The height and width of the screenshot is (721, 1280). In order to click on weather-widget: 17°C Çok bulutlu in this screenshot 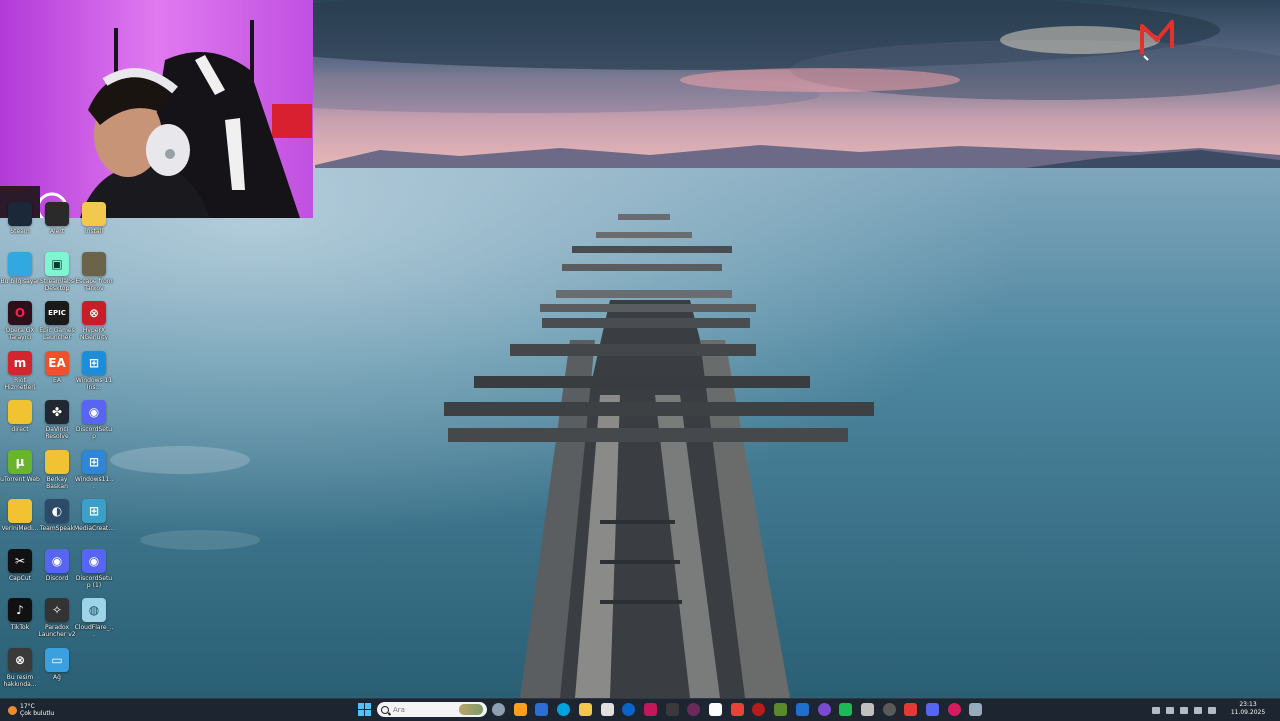, I will do `click(31, 710)`.